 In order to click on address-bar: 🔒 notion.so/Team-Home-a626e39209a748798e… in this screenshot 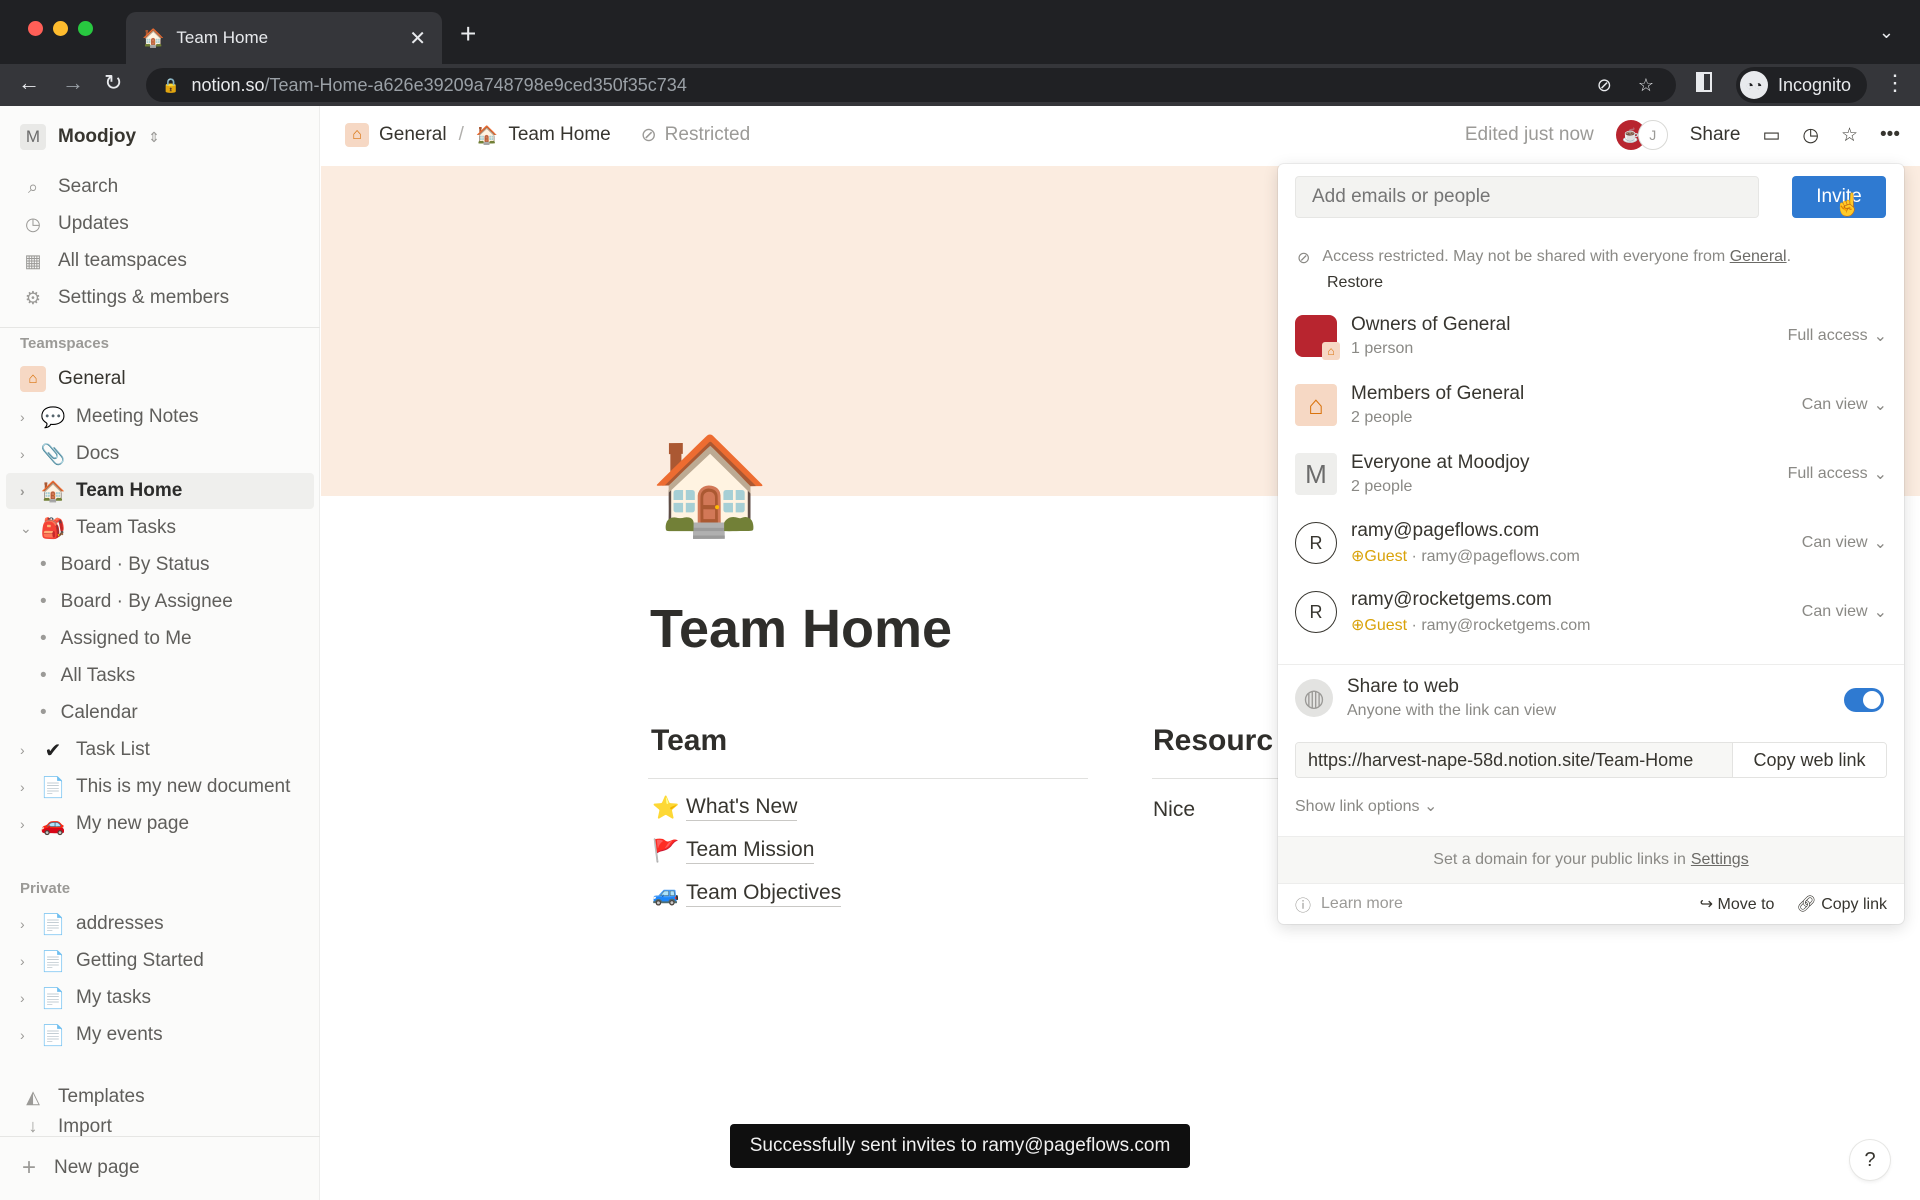, I will do `click(911, 85)`.